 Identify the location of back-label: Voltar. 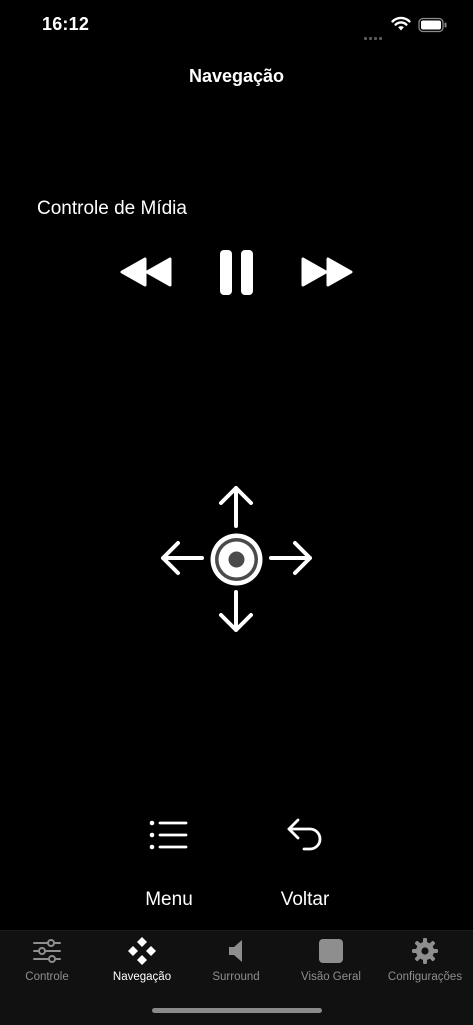
(305, 899).